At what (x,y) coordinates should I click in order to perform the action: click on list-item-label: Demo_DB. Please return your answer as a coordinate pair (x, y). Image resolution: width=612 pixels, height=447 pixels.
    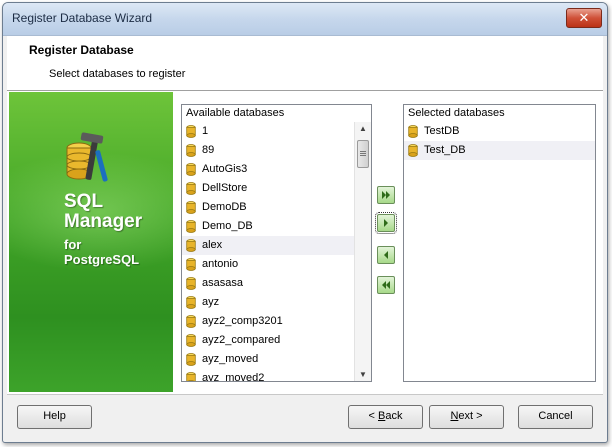
    Looking at the image, I should click on (227, 226).